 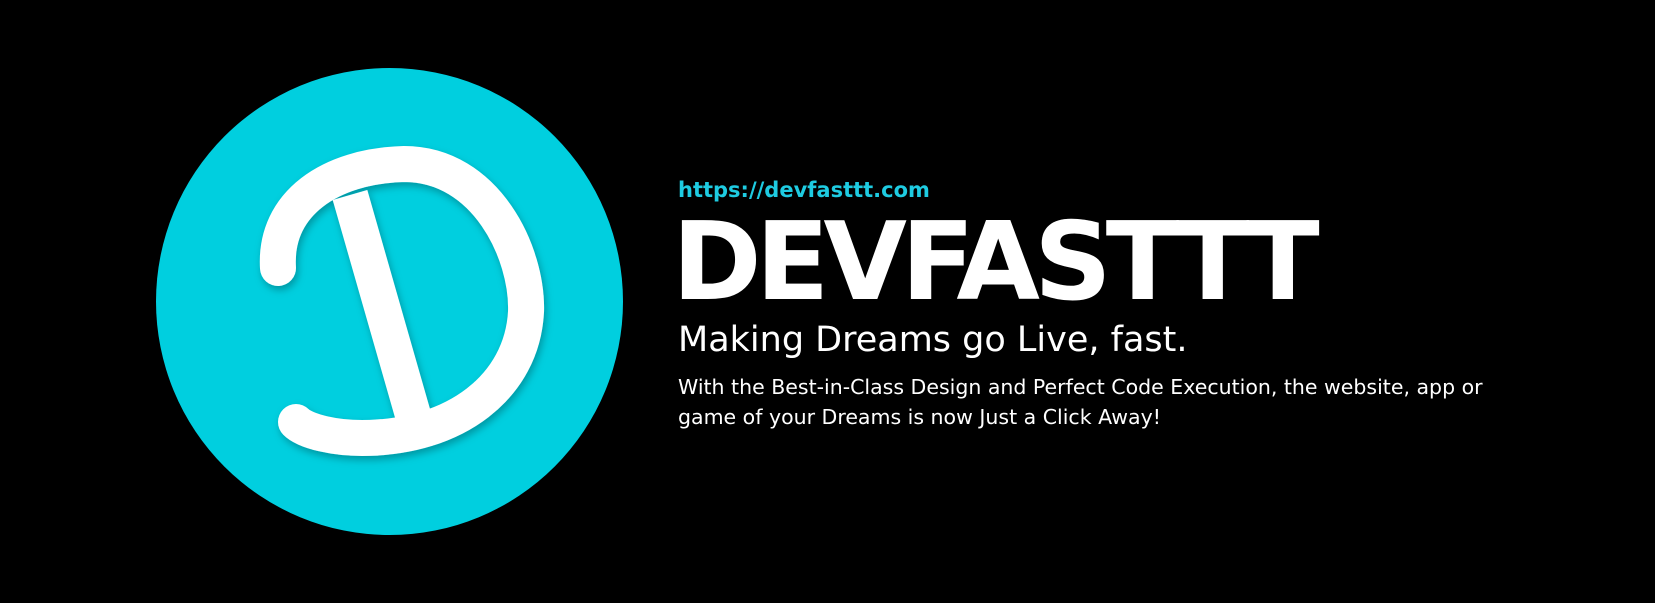 I want to click on tagline: Making Dreams go Live, fast., so click(x=933, y=340).